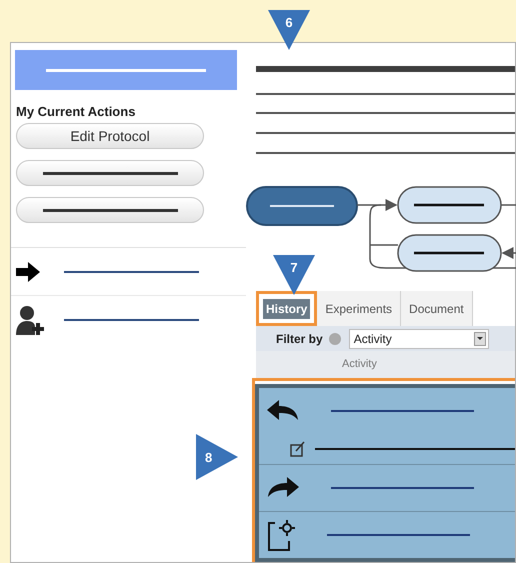 Image resolution: width=516 pixels, height=563 pixels. I want to click on redo-arrow-icon, so click(283, 488).